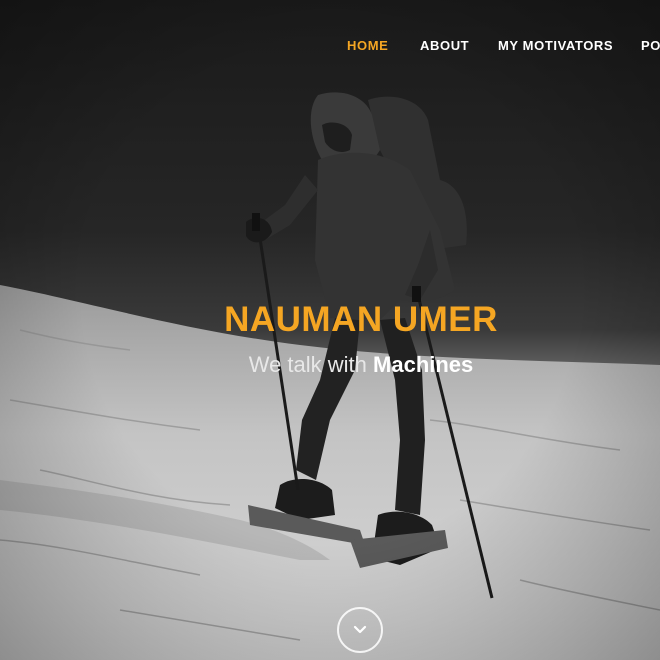 The image size is (660, 660). I want to click on hero-title: NAUMAN UMER, so click(361, 319).